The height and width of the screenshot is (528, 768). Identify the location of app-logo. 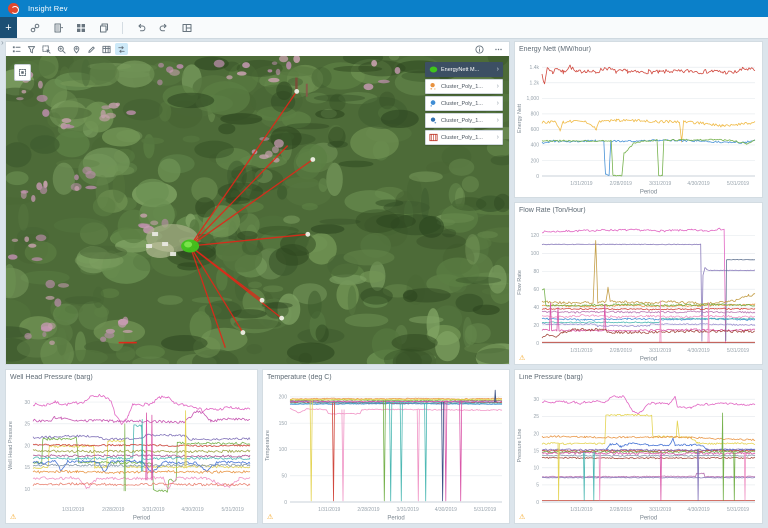
(13, 8).